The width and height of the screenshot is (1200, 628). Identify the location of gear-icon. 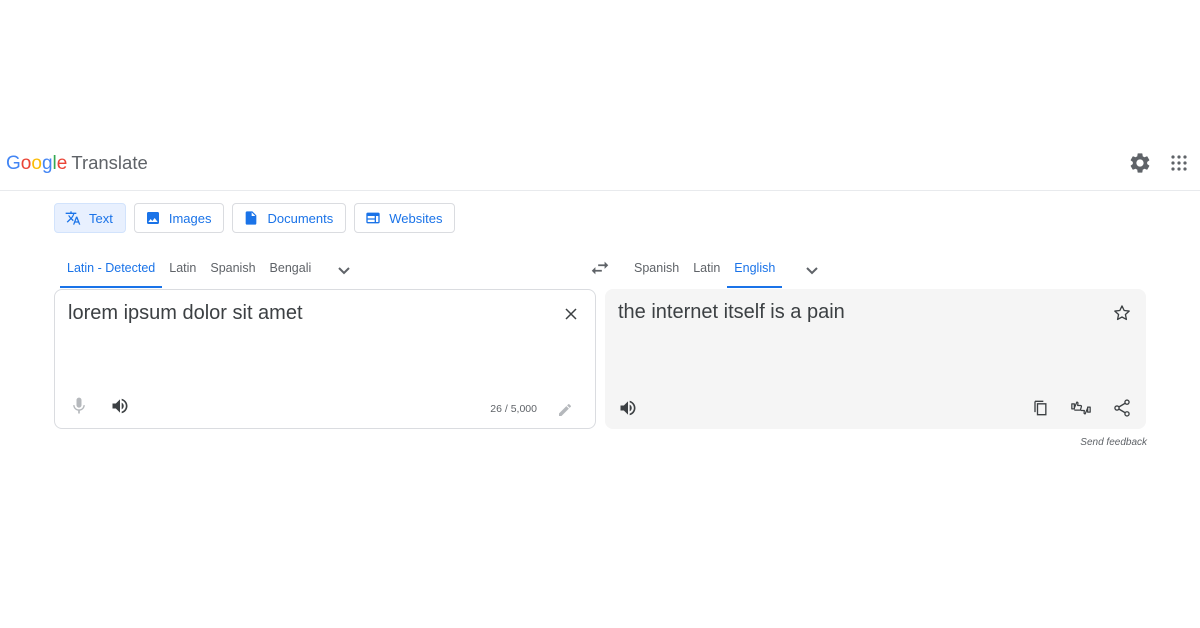
(1140, 163).